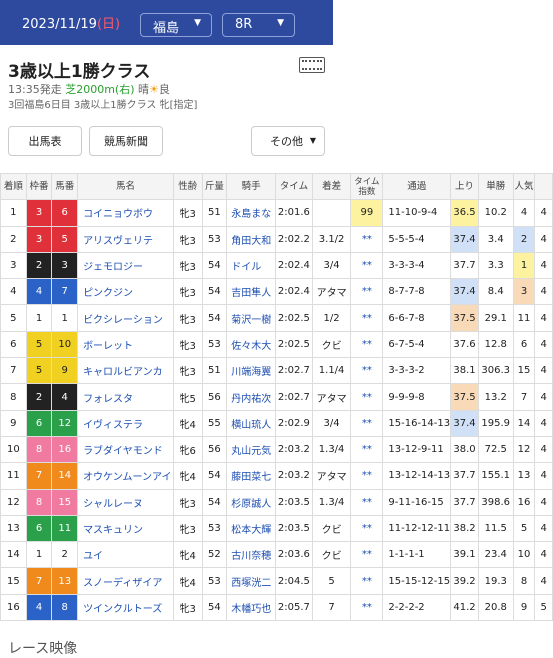 The image size is (553, 658). I want to click on cell-popularity: 9, so click(524, 607).